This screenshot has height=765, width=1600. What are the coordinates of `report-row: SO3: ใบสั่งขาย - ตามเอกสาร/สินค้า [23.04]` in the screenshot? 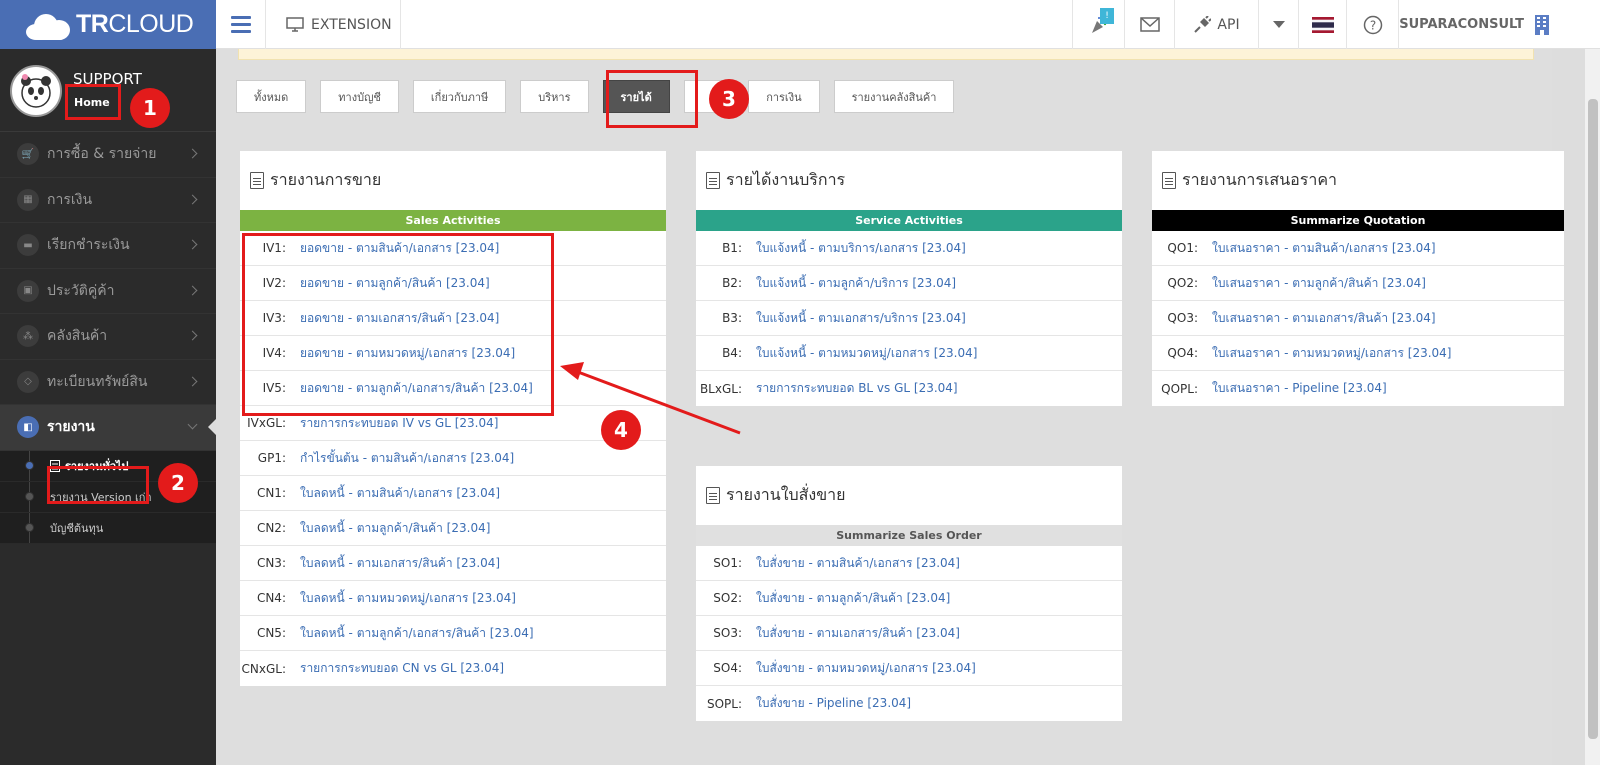 It's located at (909, 633).